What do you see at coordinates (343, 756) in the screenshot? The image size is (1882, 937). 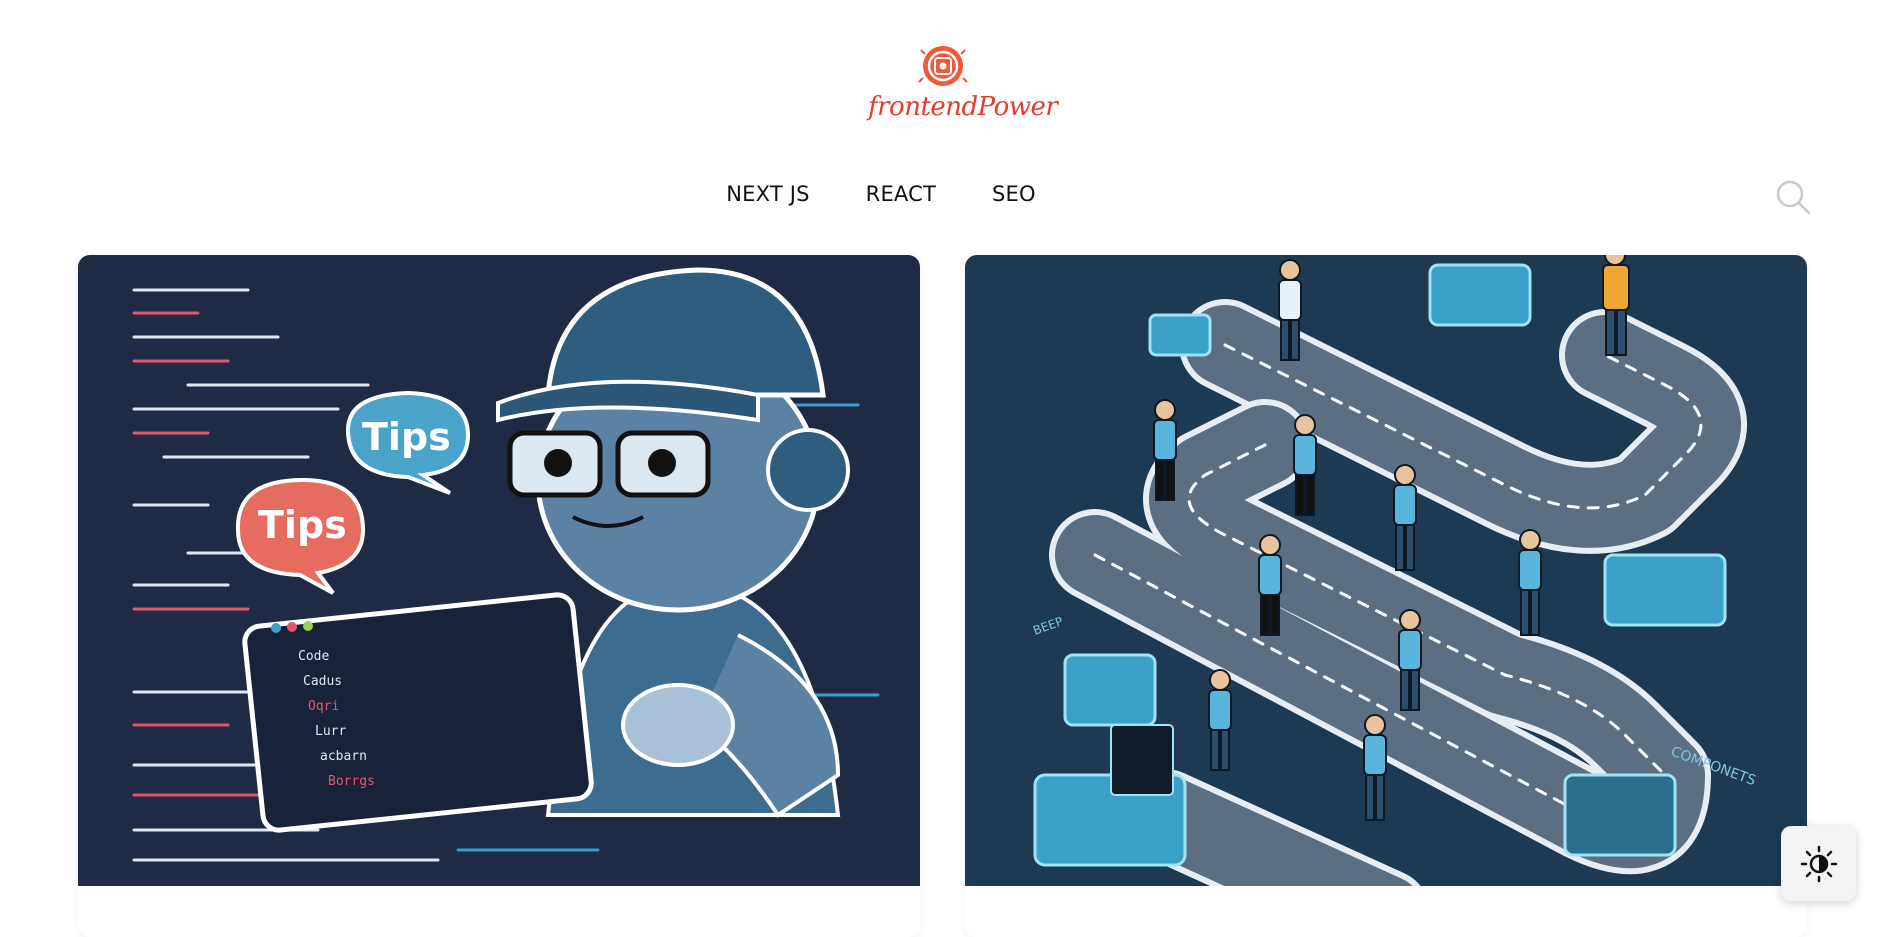 I see `screen-line: acbarn` at bounding box center [343, 756].